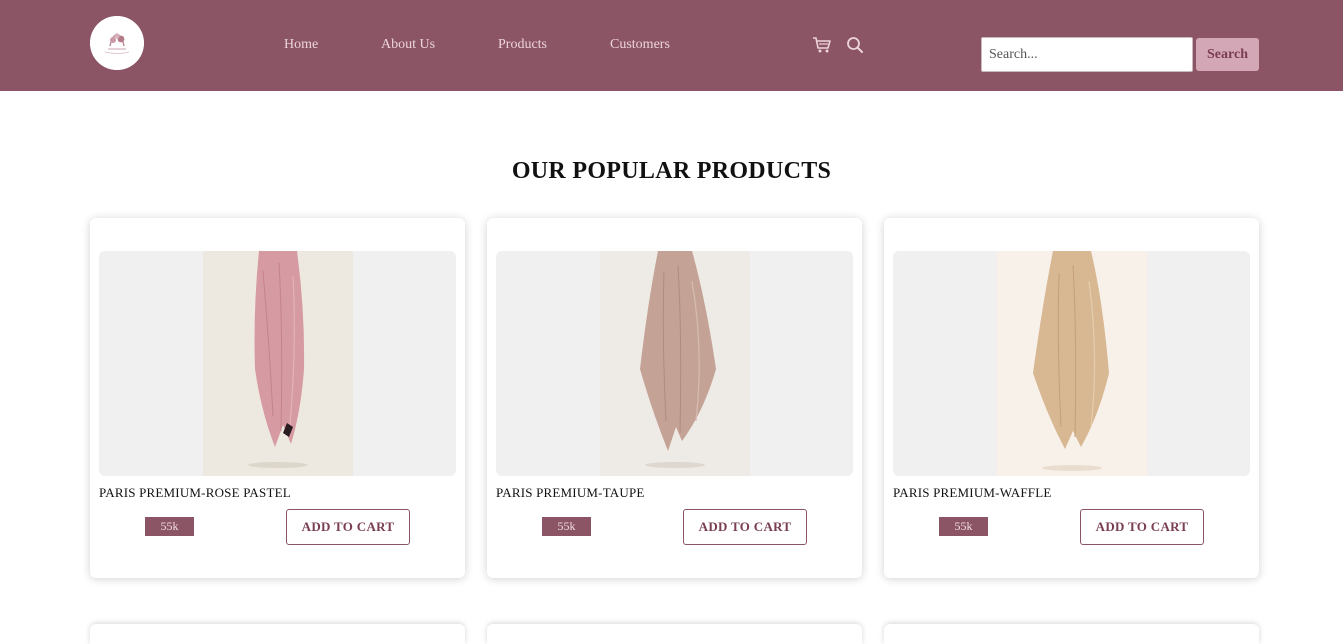 This screenshot has width=1343, height=644. I want to click on search-button: Search, so click(1227, 54).